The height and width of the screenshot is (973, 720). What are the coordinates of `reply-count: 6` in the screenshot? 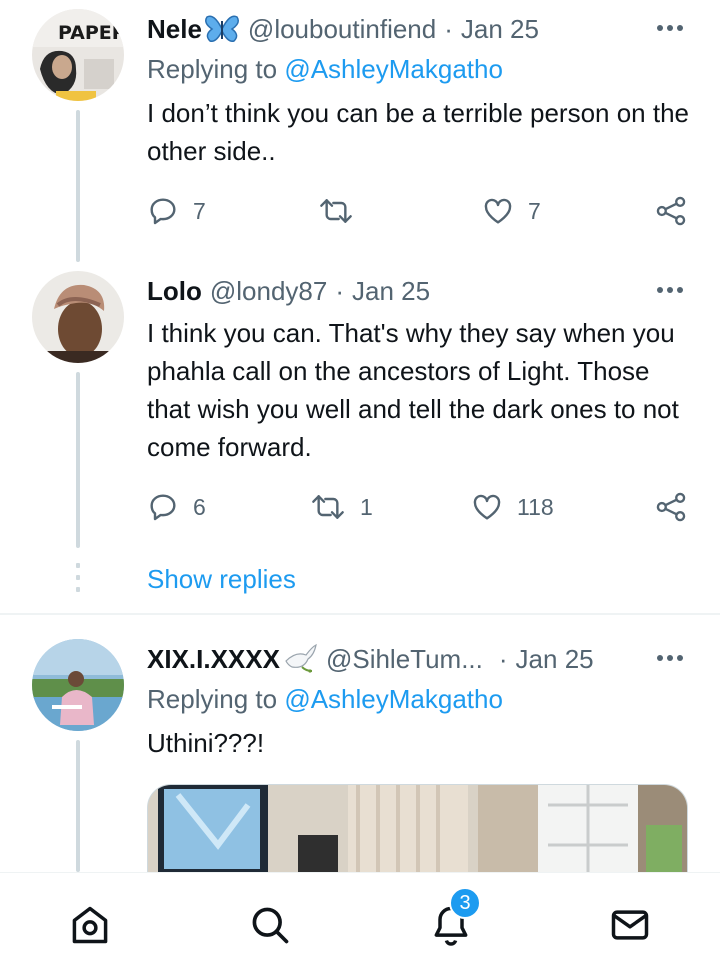 It's located at (199, 506).